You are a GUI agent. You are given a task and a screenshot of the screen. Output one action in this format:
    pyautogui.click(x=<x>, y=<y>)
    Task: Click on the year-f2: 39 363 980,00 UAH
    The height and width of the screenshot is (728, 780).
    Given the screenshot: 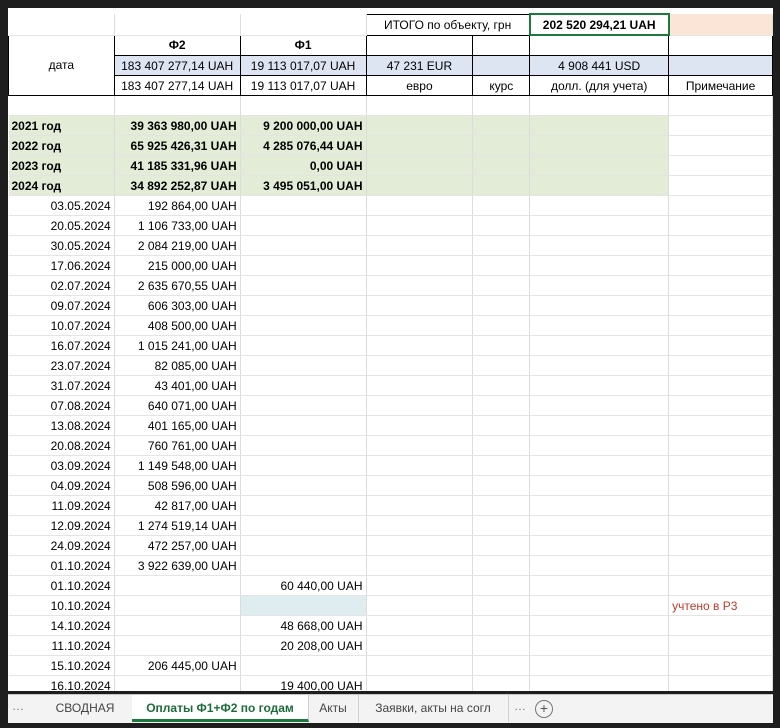 What is the action you would take?
    pyautogui.click(x=177, y=125)
    